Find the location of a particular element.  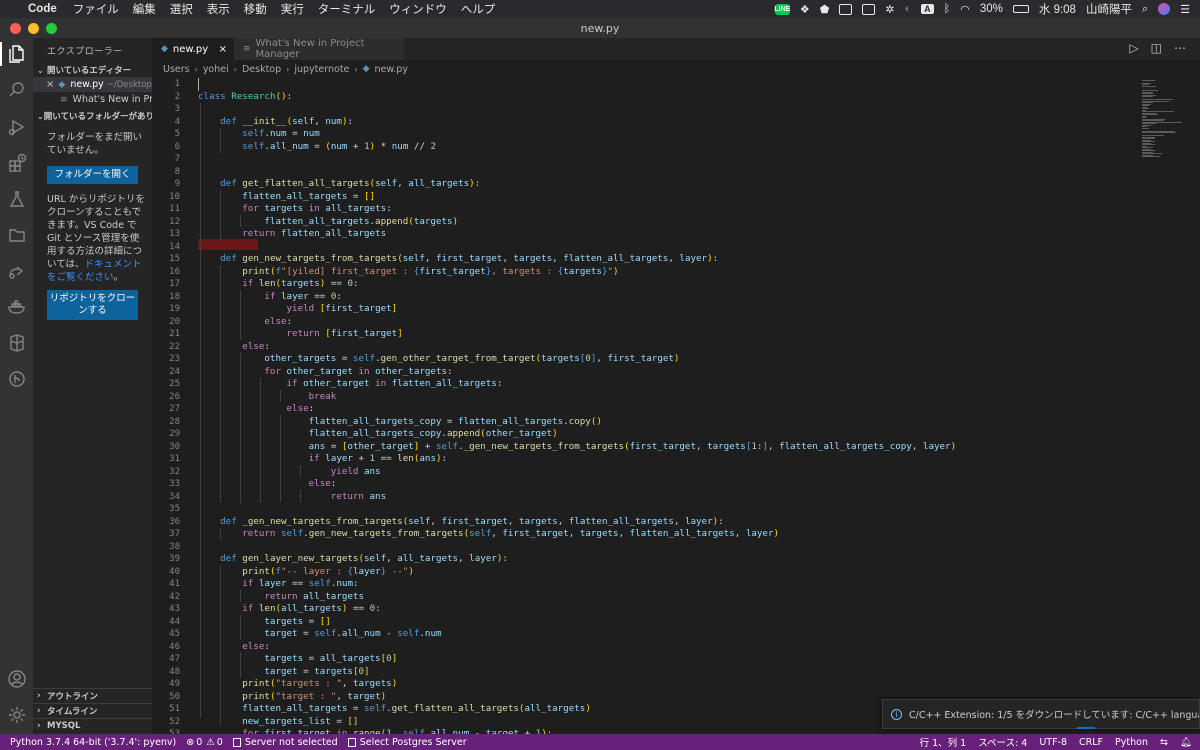

menu-file: ファイル is located at coordinates (96, 9).